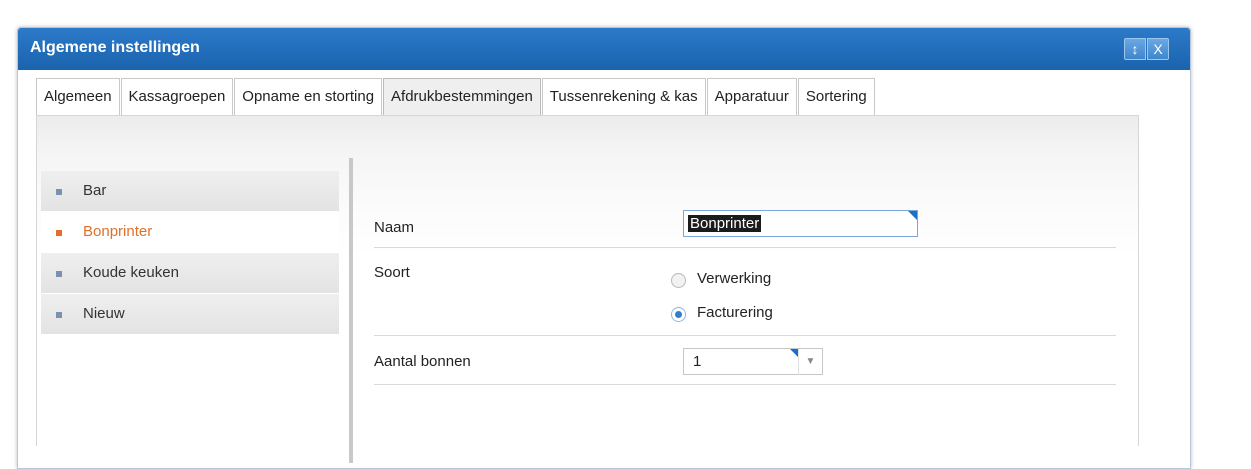 This screenshot has width=1251, height=469. What do you see at coordinates (462, 96) in the screenshot?
I see `tab-afdrukbestemmingen: Afdrukbestemmingen` at bounding box center [462, 96].